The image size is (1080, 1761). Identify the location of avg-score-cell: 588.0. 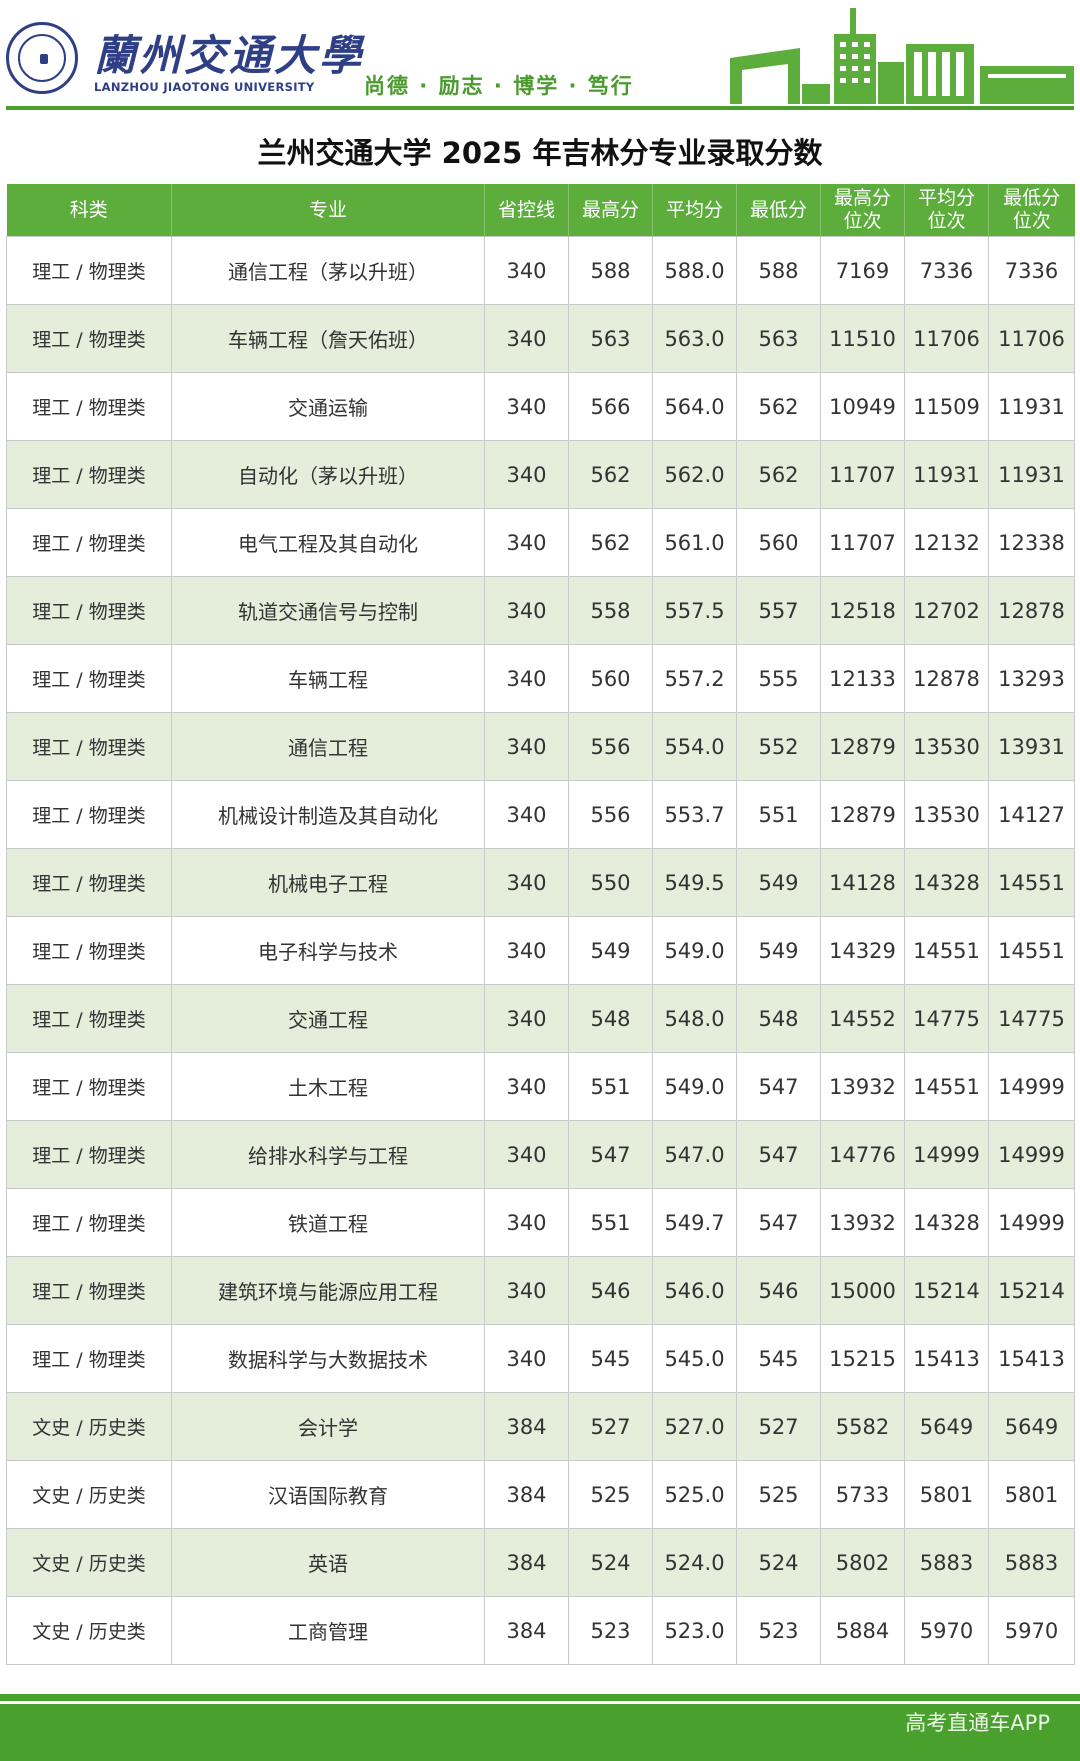
(694, 270).